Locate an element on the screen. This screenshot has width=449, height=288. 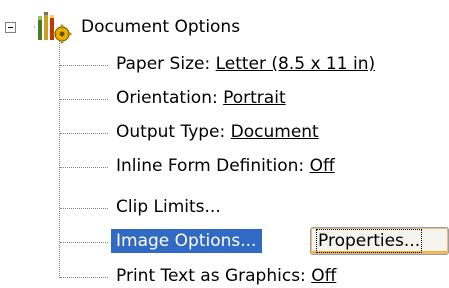
item-value-link: Portrait is located at coordinates (254, 98).